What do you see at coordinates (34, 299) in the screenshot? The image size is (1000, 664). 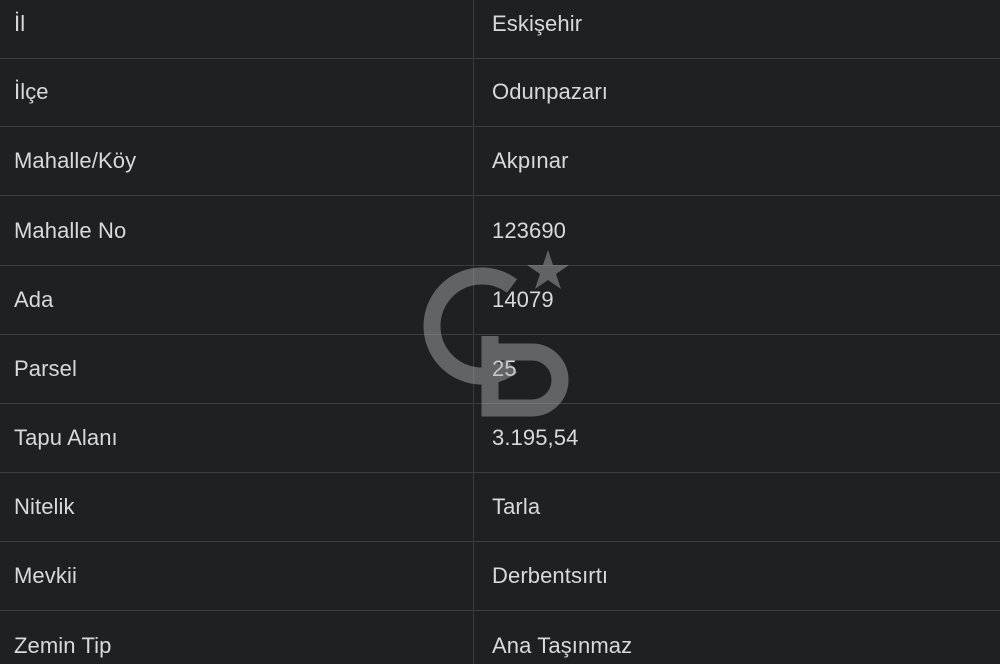 I see `row-label: Ada` at bounding box center [34, 299].